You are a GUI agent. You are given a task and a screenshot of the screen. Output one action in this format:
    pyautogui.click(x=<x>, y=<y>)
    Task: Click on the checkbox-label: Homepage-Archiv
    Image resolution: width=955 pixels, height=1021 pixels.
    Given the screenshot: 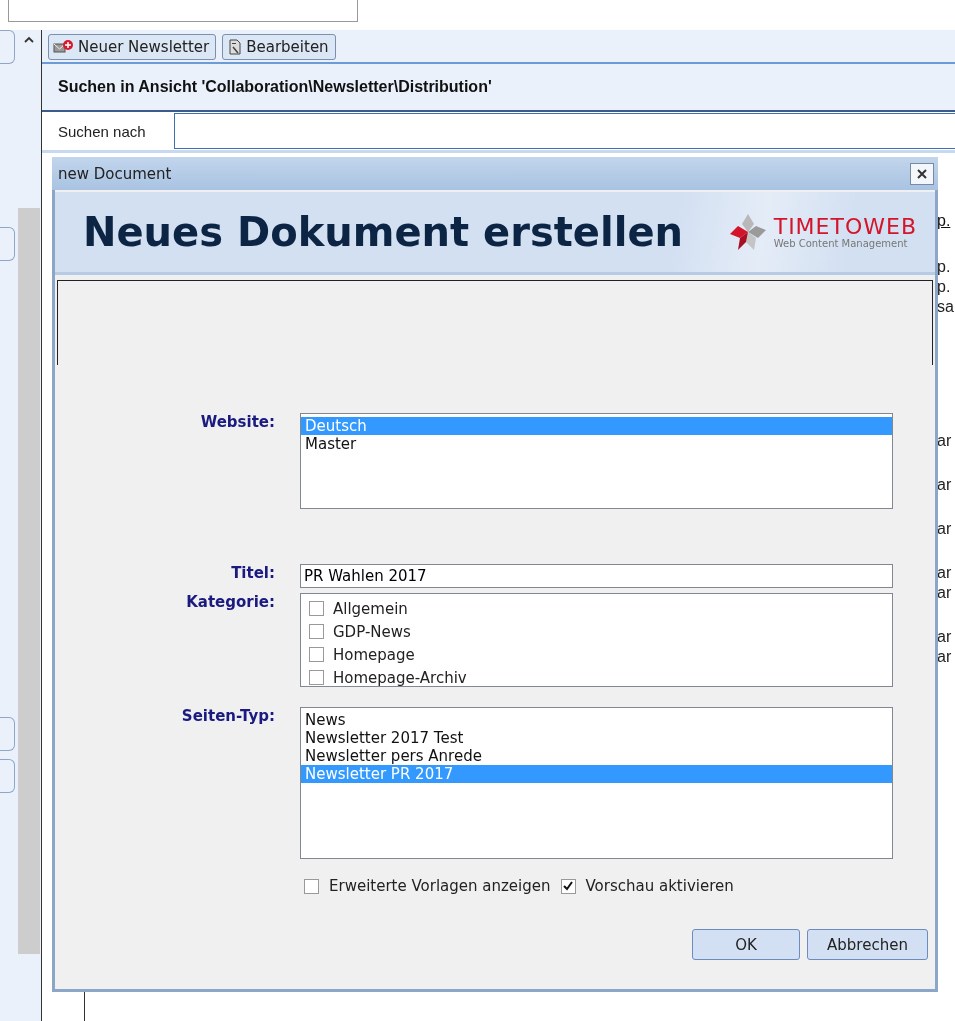 What is the action you would take?
    pyautogui.click(x=400, y=677)
    